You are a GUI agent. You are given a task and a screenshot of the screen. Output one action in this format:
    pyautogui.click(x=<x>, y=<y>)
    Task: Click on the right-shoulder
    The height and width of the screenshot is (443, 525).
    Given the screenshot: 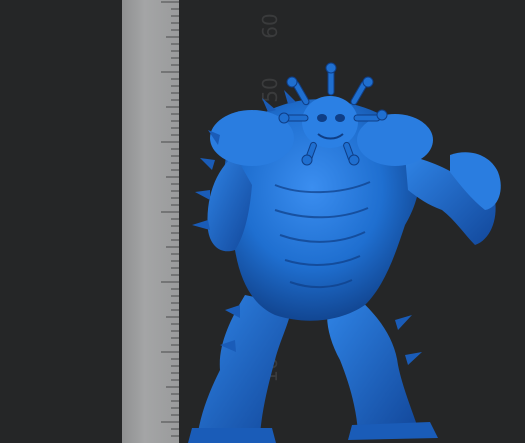 What is the action you would take?
    pyautogui.click(x=395, y=140)
    